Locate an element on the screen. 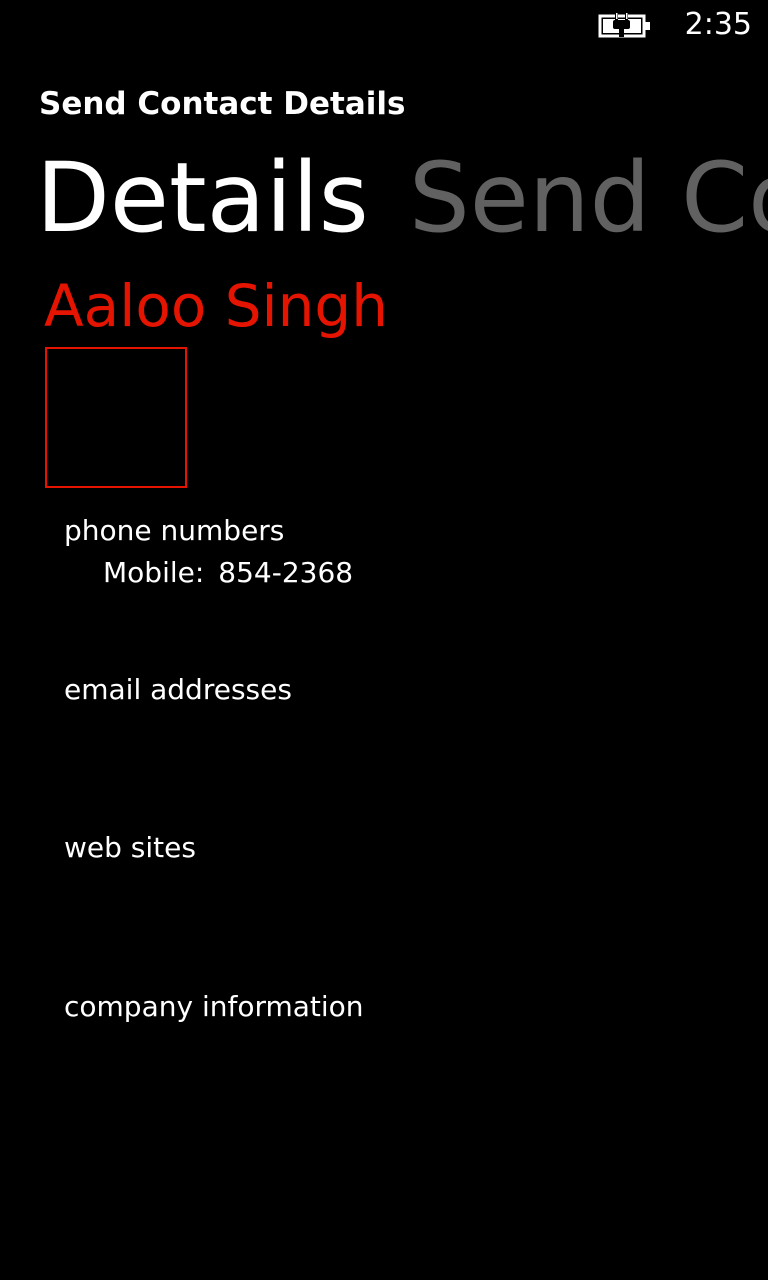  phone-type-label: Mobile: is located at coordinates (154, 572).